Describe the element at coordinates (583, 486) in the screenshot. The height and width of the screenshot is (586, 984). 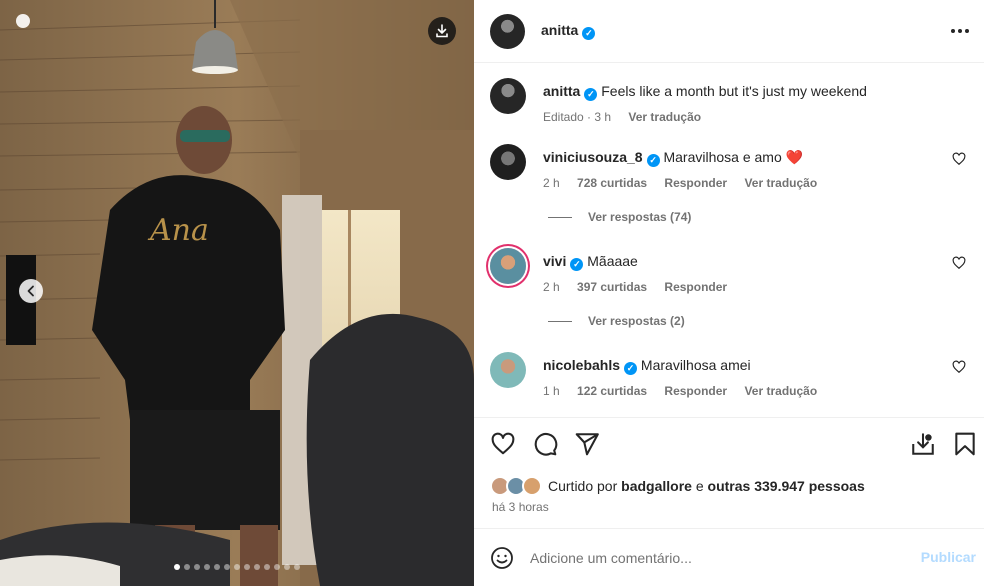
I see `likes-prefix: Curtido por` at that location.